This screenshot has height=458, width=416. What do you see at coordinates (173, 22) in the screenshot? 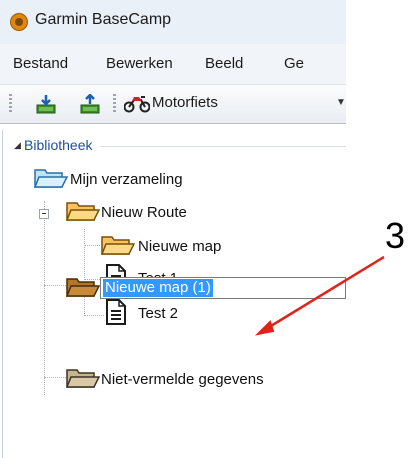
I see `title-bar: Garmin BaseCamp` at bounding box center [173, 22].